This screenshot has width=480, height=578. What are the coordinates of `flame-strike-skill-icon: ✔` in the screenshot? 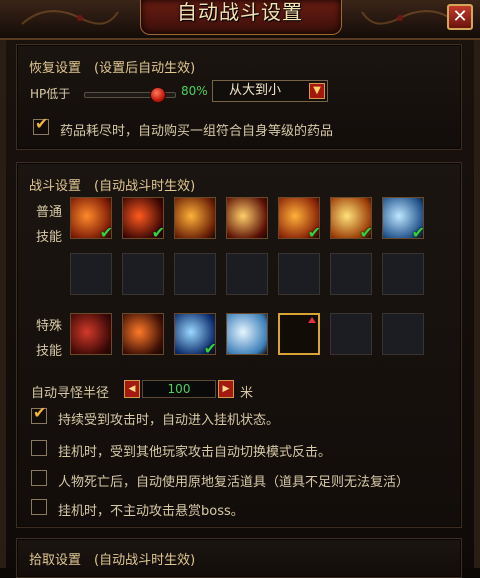 It's located at (143, 219).